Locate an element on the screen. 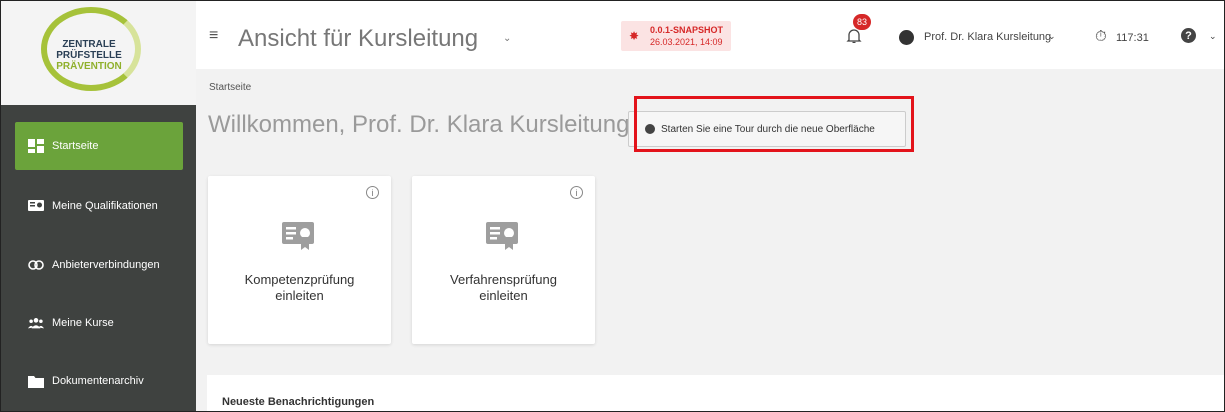  logo: ZENTRALE PRÜFSTELLE PRÄVENTION is located at coordinates (98, 53).